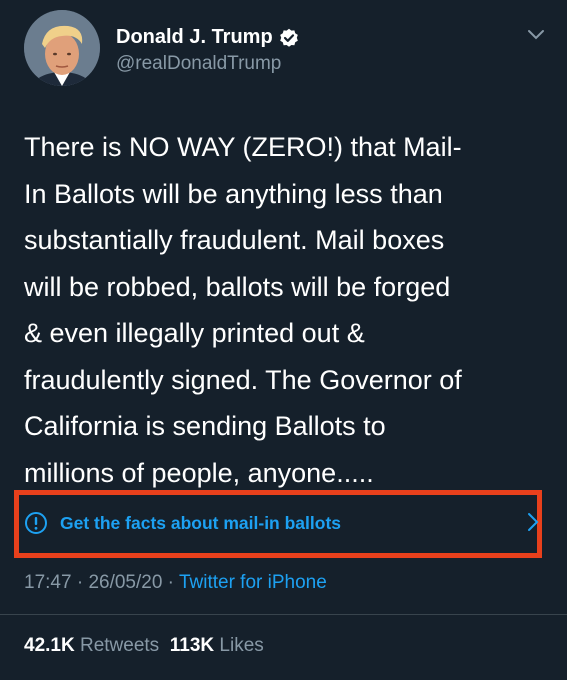 This screenshot has width=567, height=680. What do you see at coordinates (125, 582) in the screenshot?
I see `tweet-date: 26/05/20` at bounding box center [125, 582].